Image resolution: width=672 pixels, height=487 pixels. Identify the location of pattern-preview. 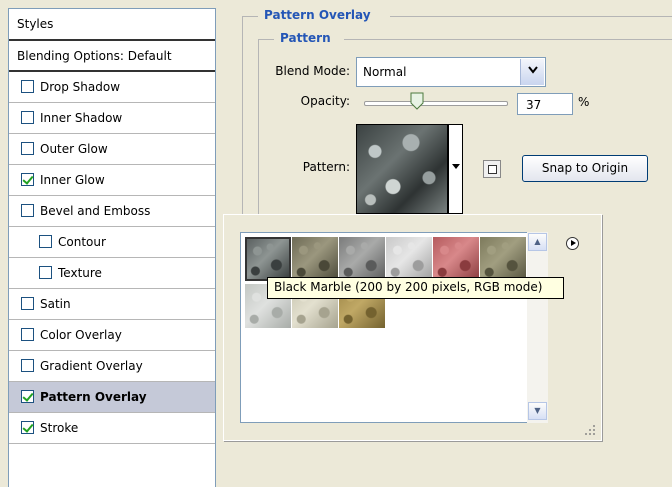
(402, 169).